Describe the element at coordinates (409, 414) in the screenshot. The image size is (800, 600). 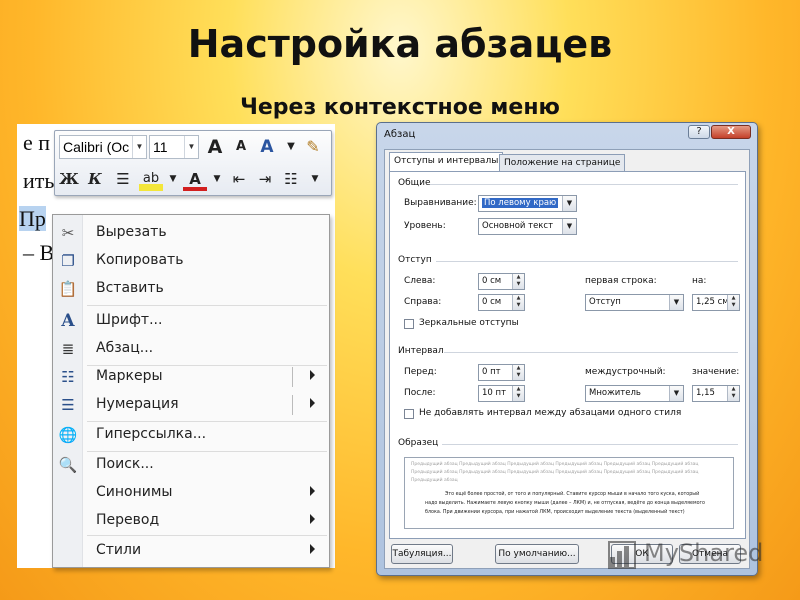
I see `no-space-checkbox` at that location.